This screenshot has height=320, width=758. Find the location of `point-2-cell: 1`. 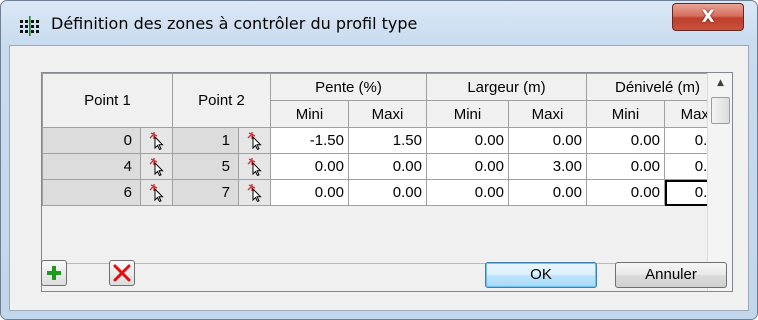

point-2-cell: 1 is located at coordinates (205, 140).